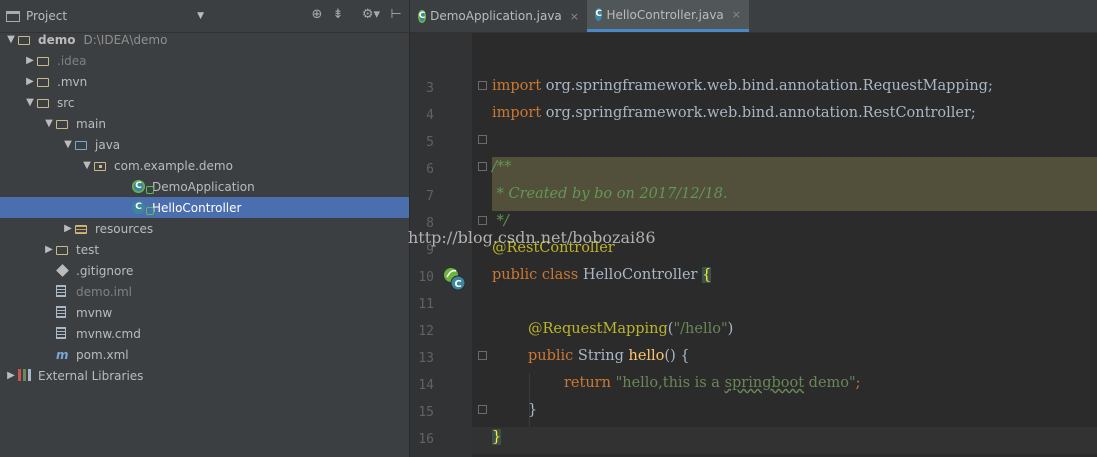 The width and height of the screenshot is (1097, 457). Describe the element at coordinates (317, 15) in the screenshot. I see `scroll-from-source-icon: ⊕` at that location.